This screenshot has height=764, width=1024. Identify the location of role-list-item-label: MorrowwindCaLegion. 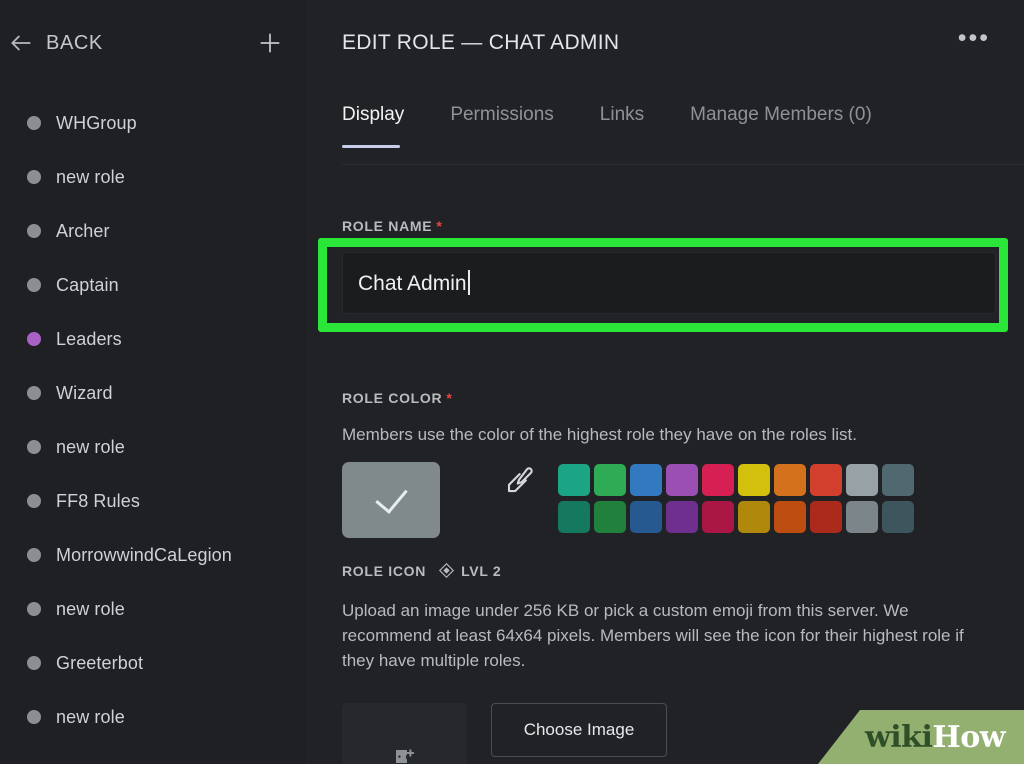
(144, 554).